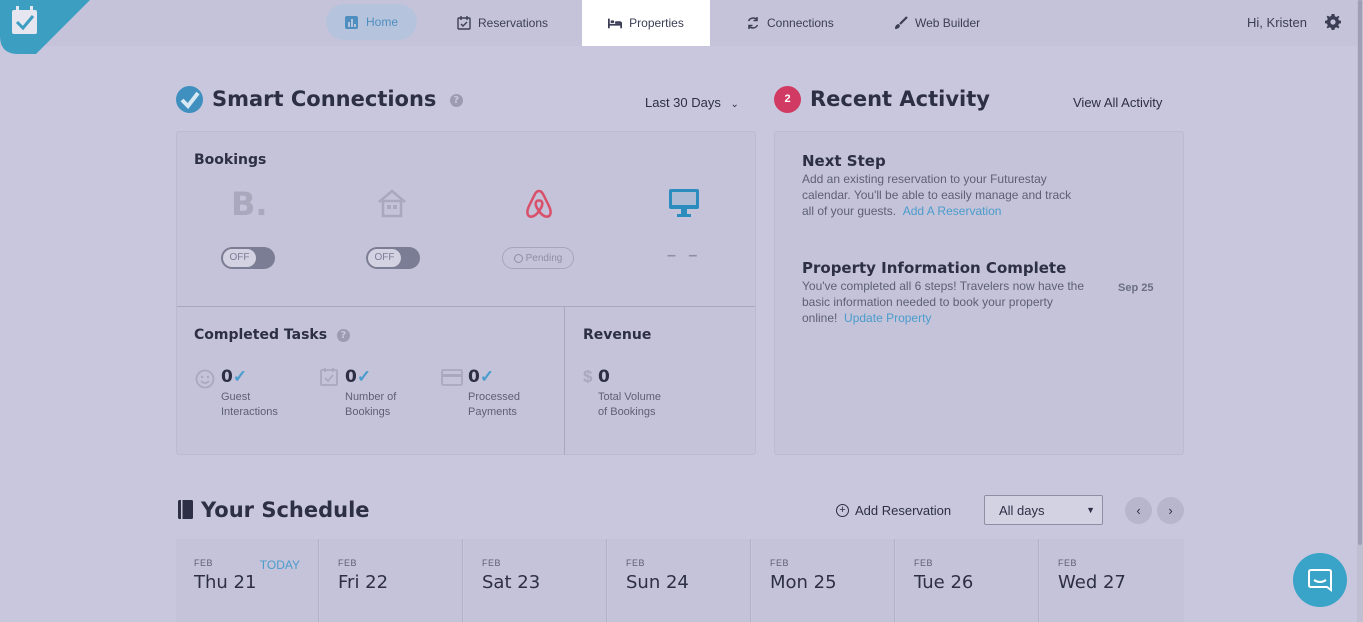  What do you see at coordinates (900, 99) in the screenshot?
I see `recent-activity-title: Recent Activity` at bounding box center [900, 99].